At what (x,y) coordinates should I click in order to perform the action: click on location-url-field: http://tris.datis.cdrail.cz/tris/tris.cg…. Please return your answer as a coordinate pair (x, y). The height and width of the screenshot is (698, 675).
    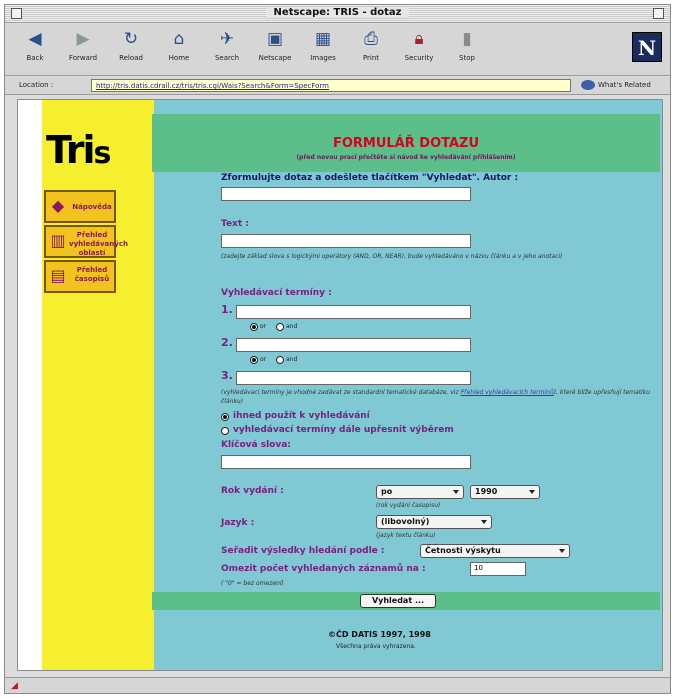
    Looking at the image, I should click on (331, 85).